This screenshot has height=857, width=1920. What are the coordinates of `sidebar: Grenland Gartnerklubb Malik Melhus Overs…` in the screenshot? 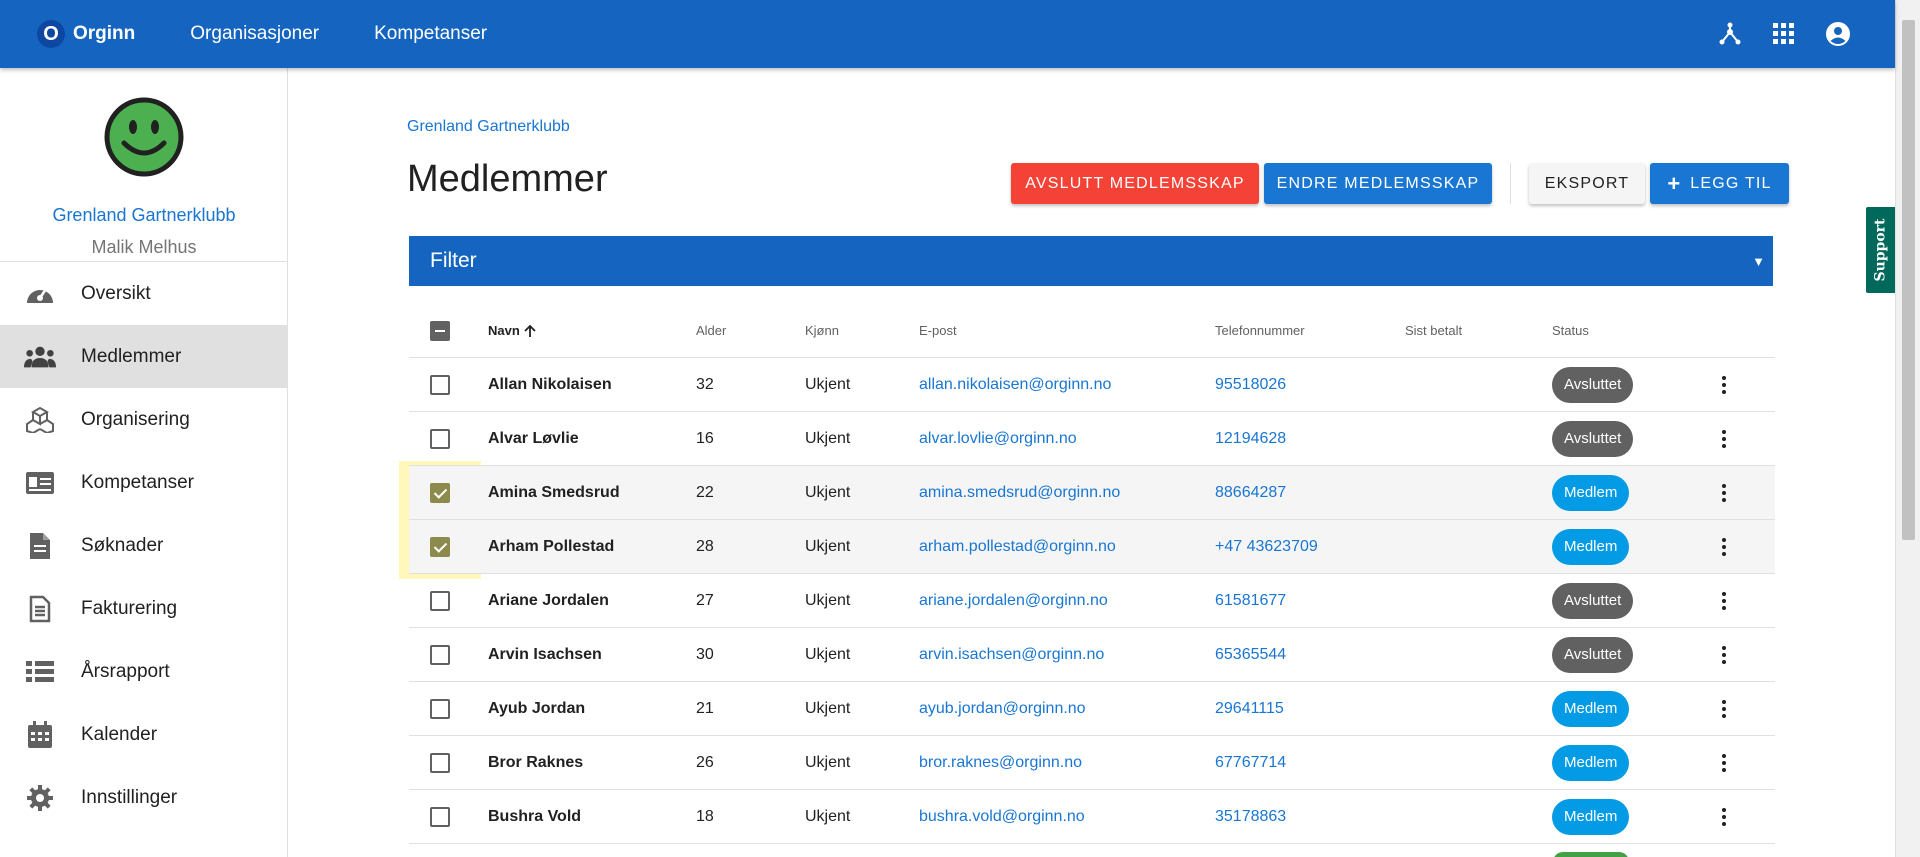 It's located at (144, 462).